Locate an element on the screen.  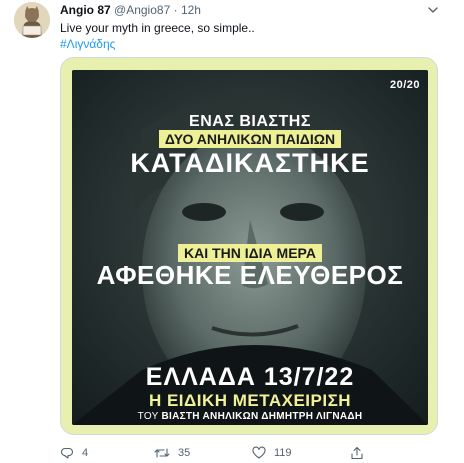
poster-line-8-prefix: ΤΟΥ is located at coordinates (148, 416).